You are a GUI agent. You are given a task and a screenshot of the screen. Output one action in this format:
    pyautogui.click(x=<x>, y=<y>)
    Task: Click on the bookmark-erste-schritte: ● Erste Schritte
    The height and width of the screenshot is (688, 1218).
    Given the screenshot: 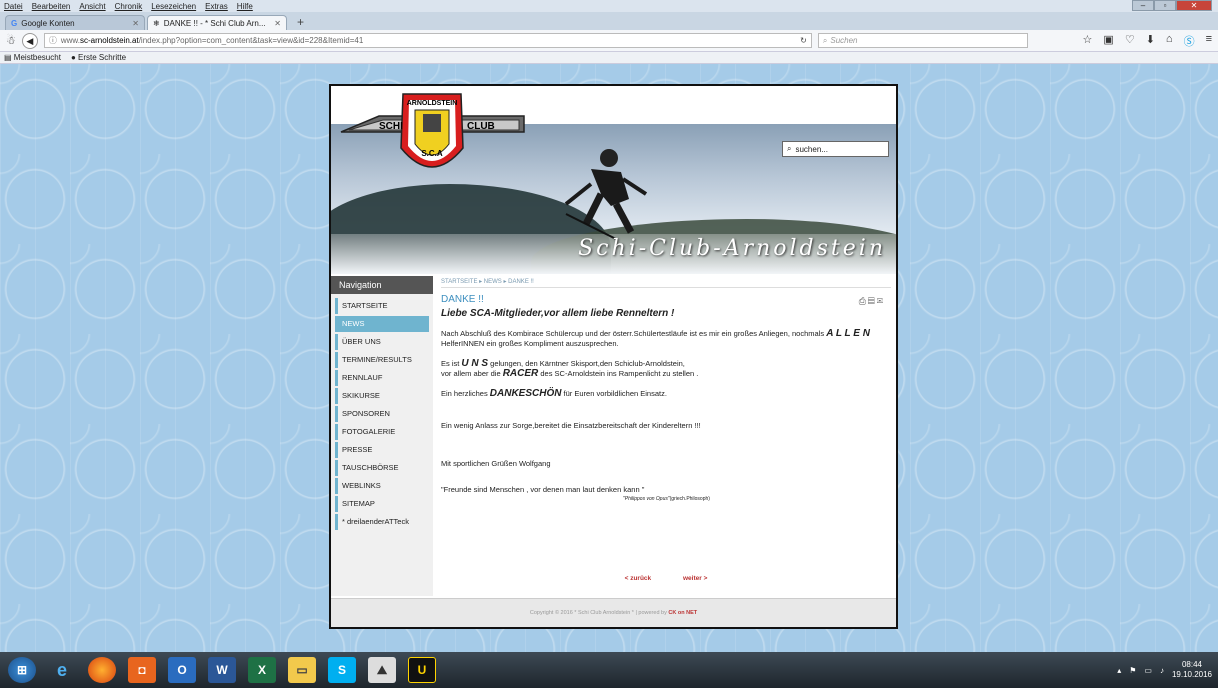 What is the action you would take?
    pyautogui.click(x=98, y=57)
    